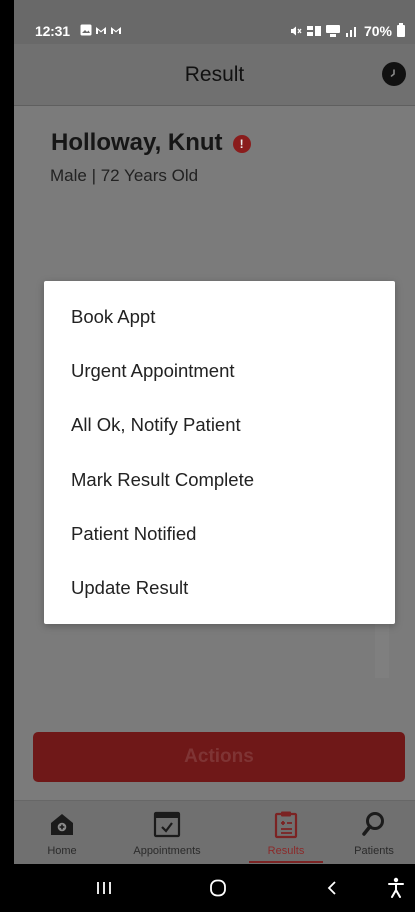  Describe the element at coordinates (313, 31) in the screenshot. I see `volte-icon` at that location.